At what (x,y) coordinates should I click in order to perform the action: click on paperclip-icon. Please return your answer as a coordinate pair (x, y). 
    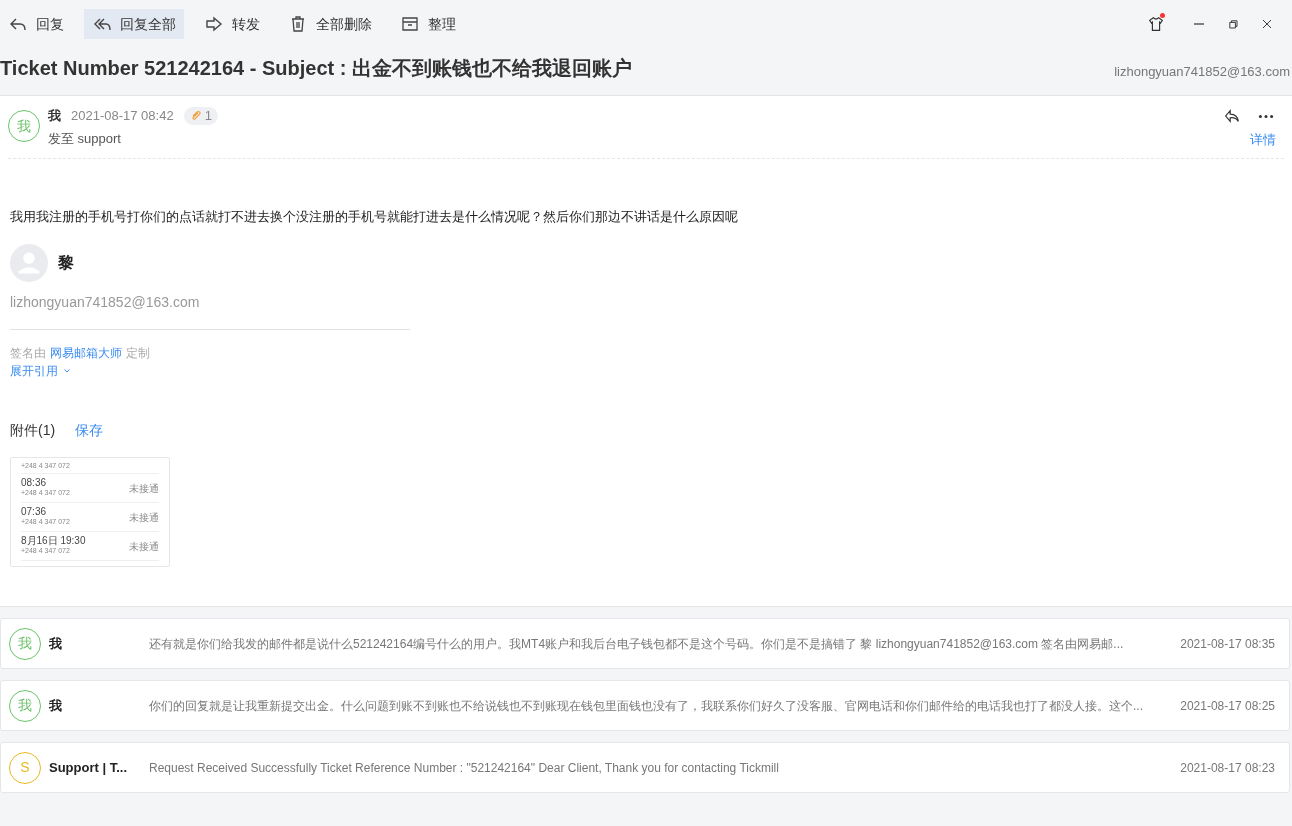
    Looking at the image, I should click on (195, 115).